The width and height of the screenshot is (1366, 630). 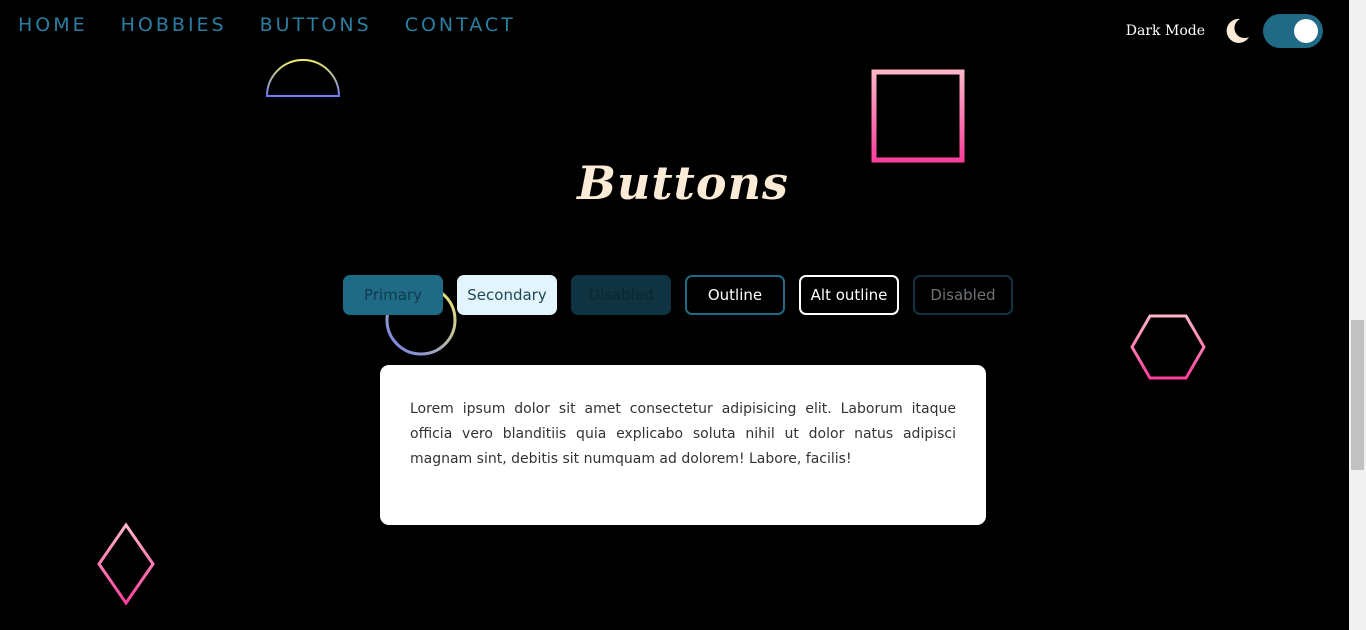 I want to click on diamond-decoration, so click(x=126, y=564).